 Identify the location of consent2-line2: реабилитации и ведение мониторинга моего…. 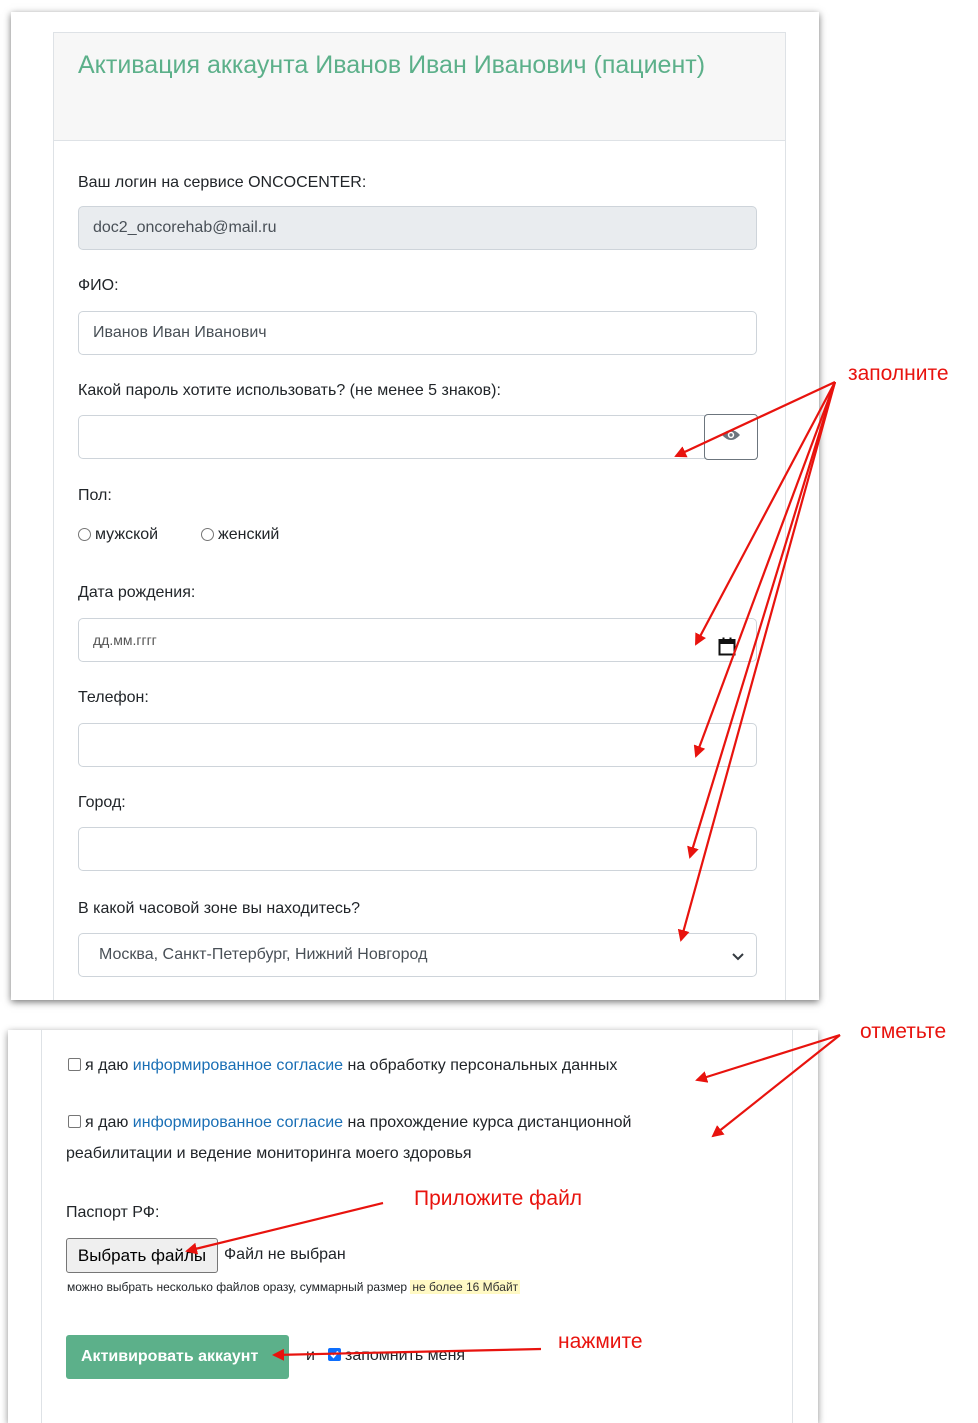
(269, 1153).